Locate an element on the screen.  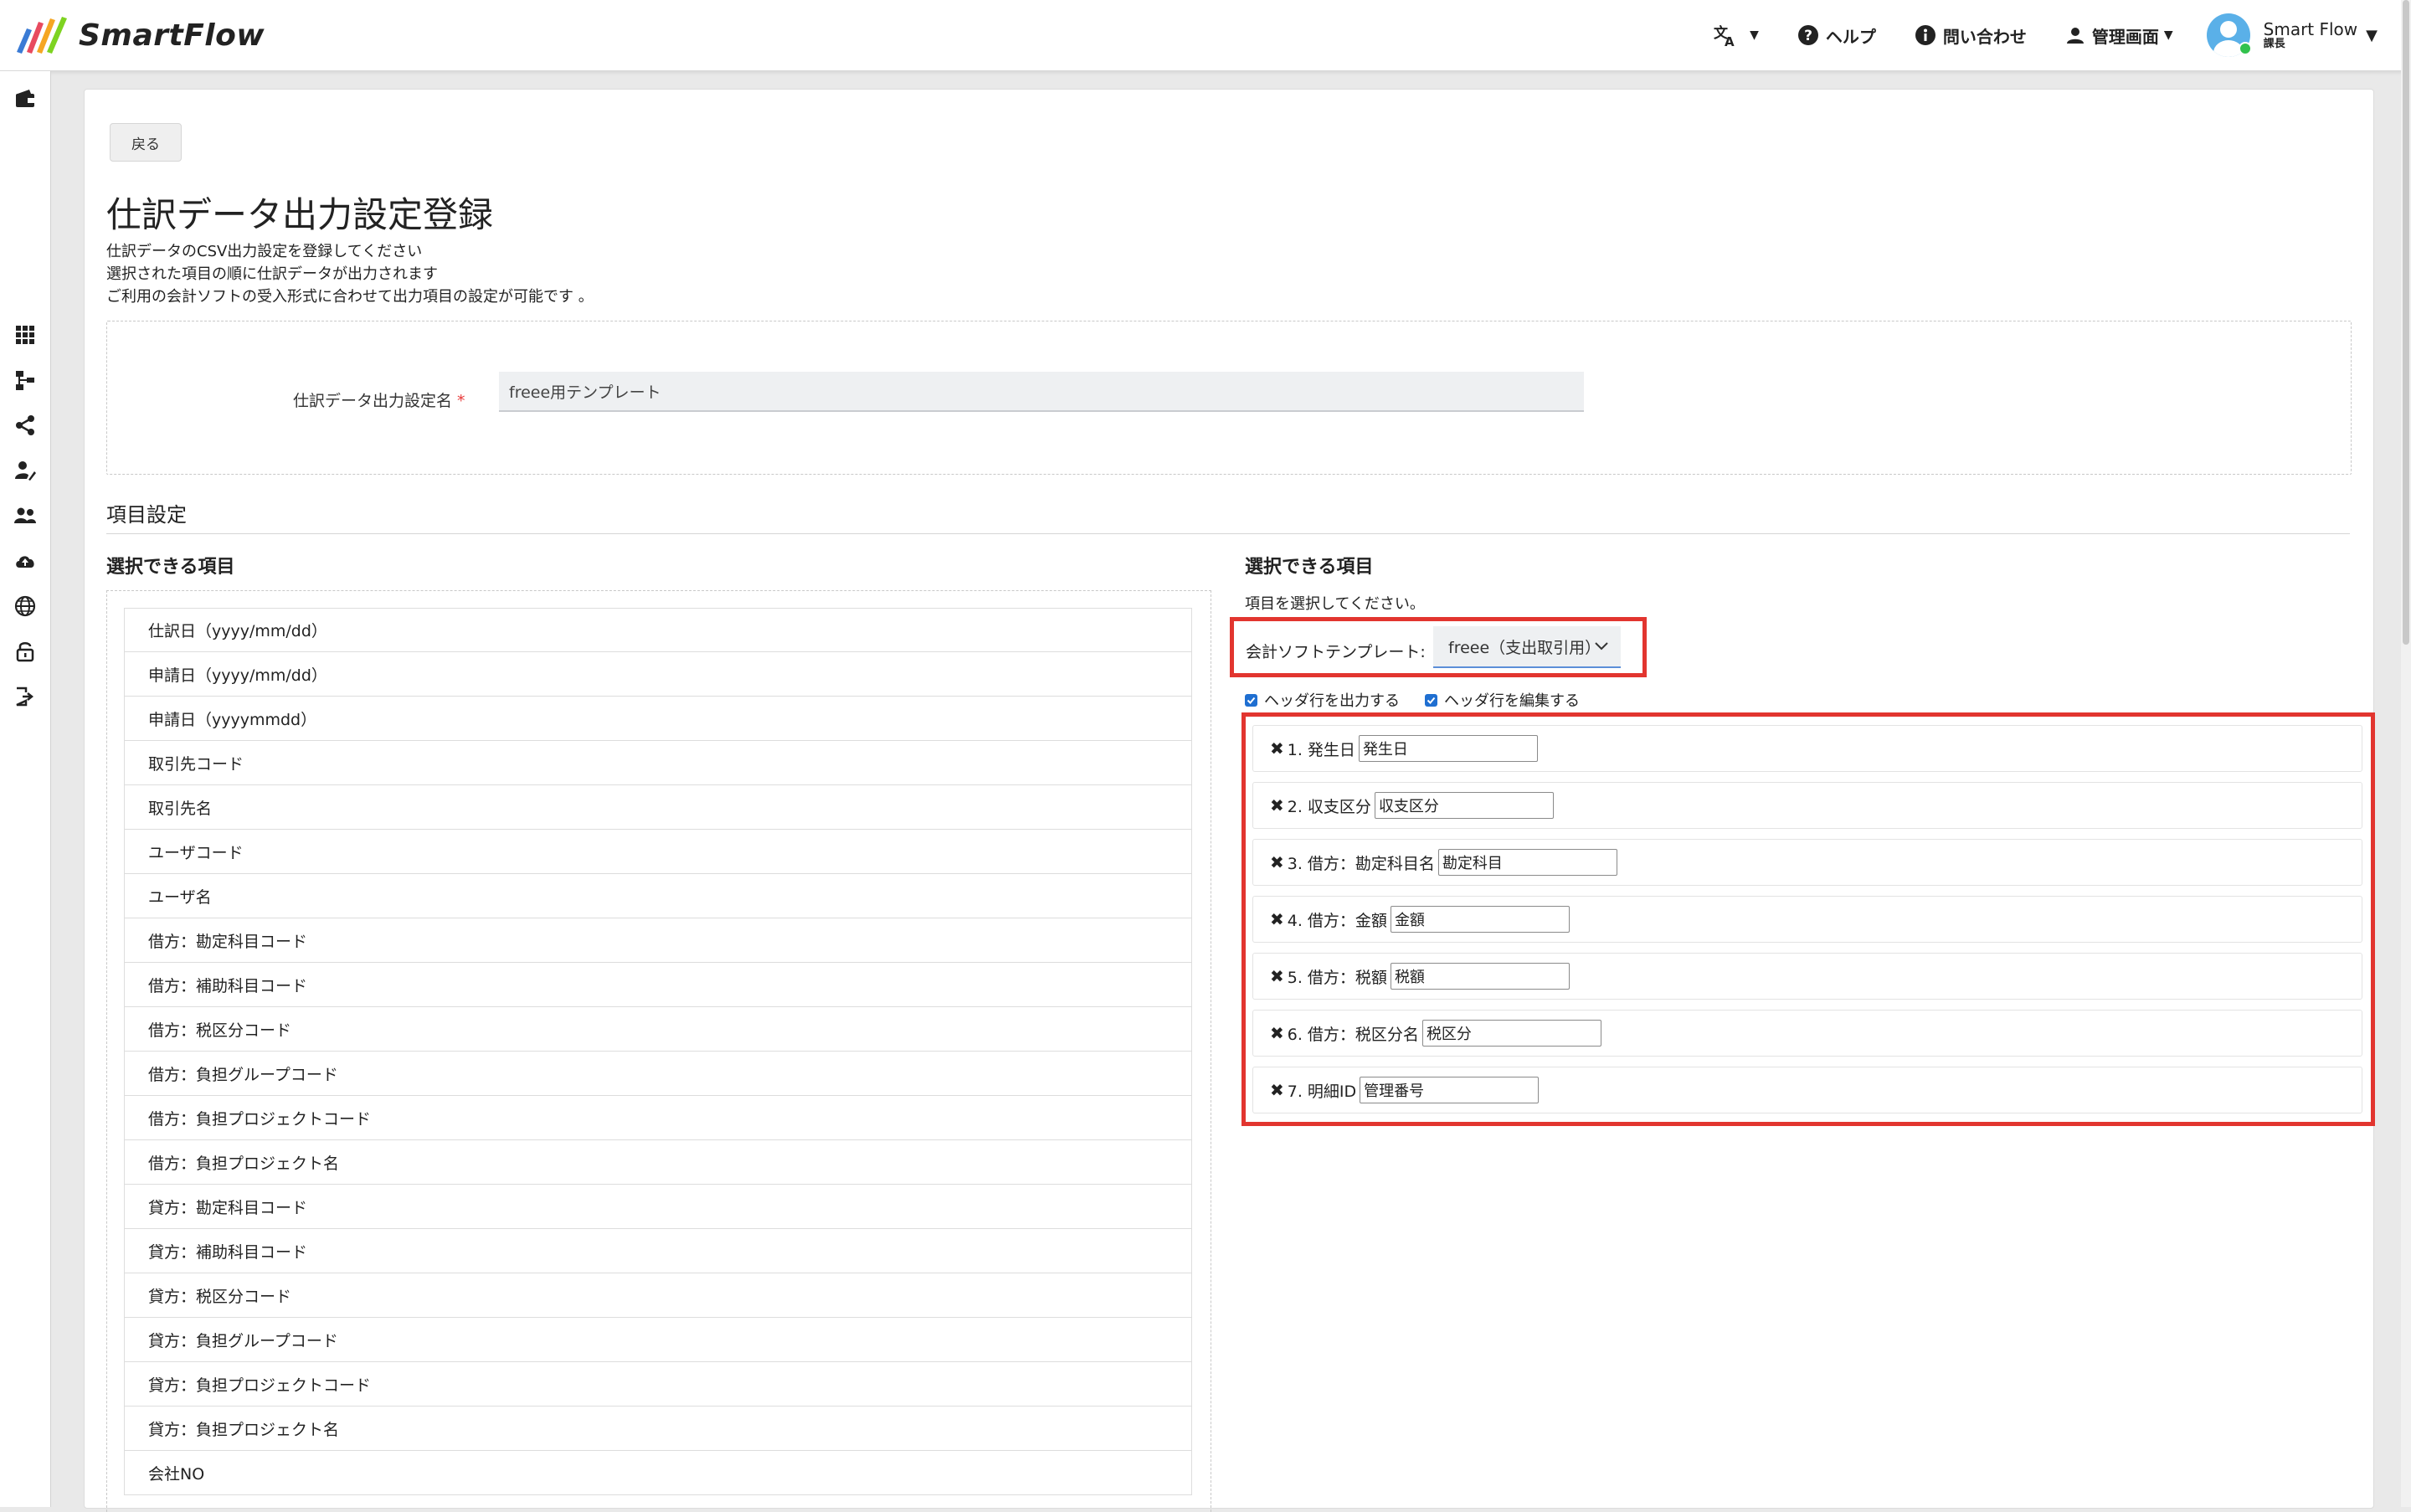
list-item: 貸方：補助科目コード is located at coordinates (658, 1251).